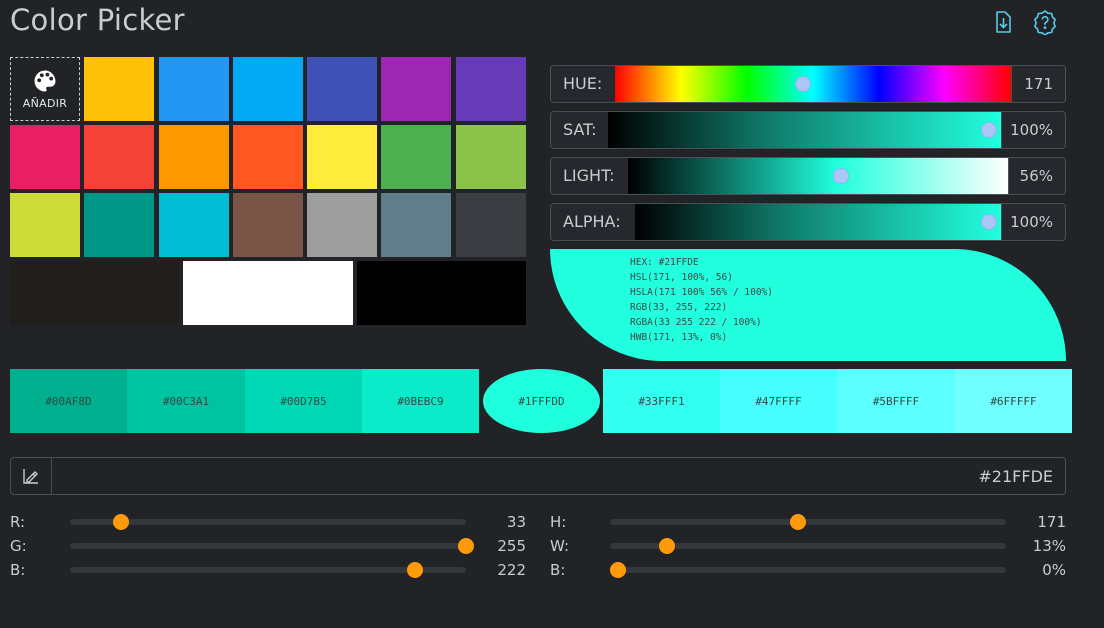  I want to click on saturation-knob, so click(989, 130).